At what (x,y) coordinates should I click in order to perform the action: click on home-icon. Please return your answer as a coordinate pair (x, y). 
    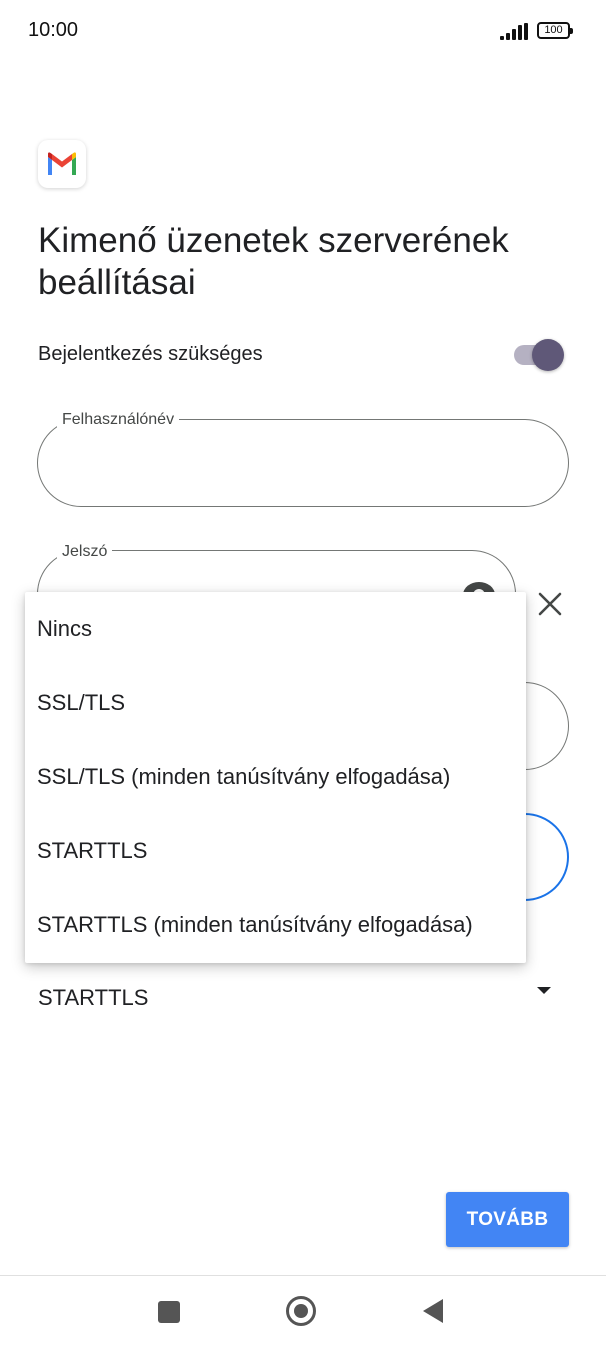
    Looking at the image, I should click on (301, 1311).